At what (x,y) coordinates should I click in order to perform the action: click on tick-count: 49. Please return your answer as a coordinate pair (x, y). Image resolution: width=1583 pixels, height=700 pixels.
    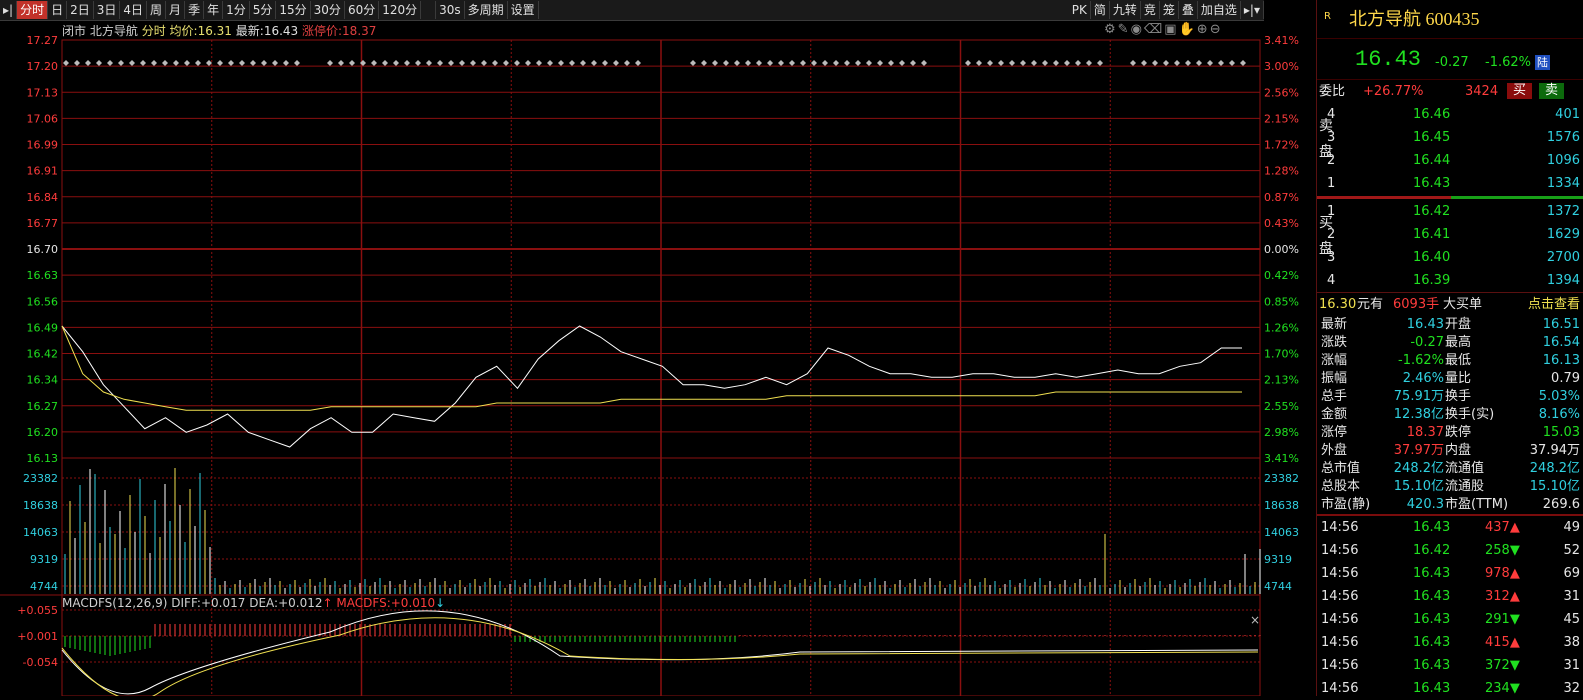
    Looking at the image, I should click on (1571, 527).